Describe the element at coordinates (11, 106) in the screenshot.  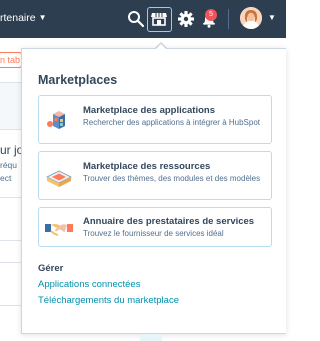
I see `background-header-band` at that location.